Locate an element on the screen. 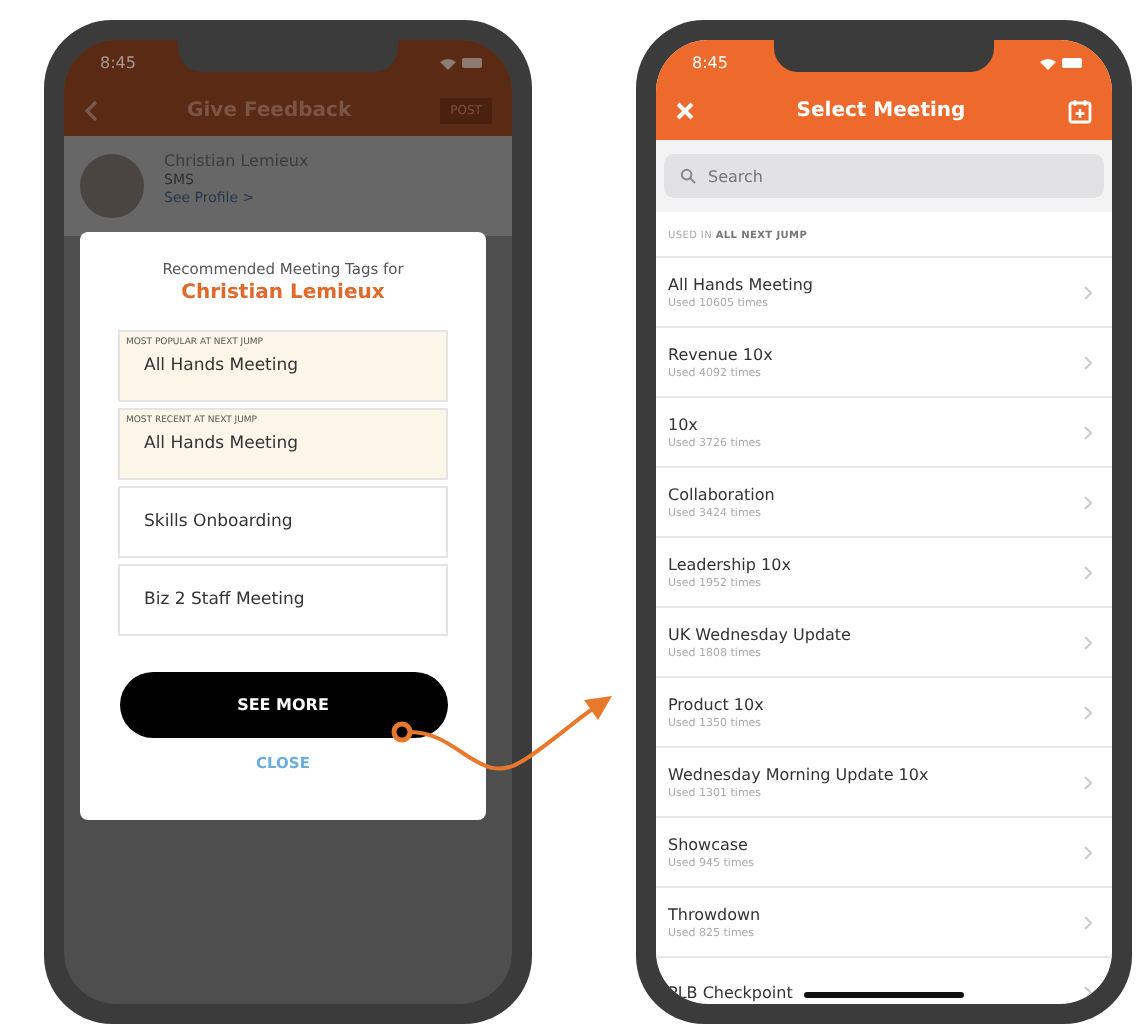 The image size is (1136, 1028). close-icon is located at coordinates (685, 110).